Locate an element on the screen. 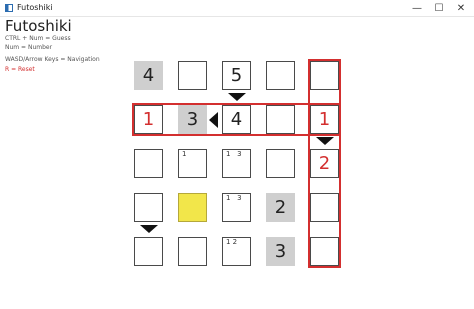 This screenshot has height=309, width=474. maximize-button: ☐ is located at coordinates (439, 8).